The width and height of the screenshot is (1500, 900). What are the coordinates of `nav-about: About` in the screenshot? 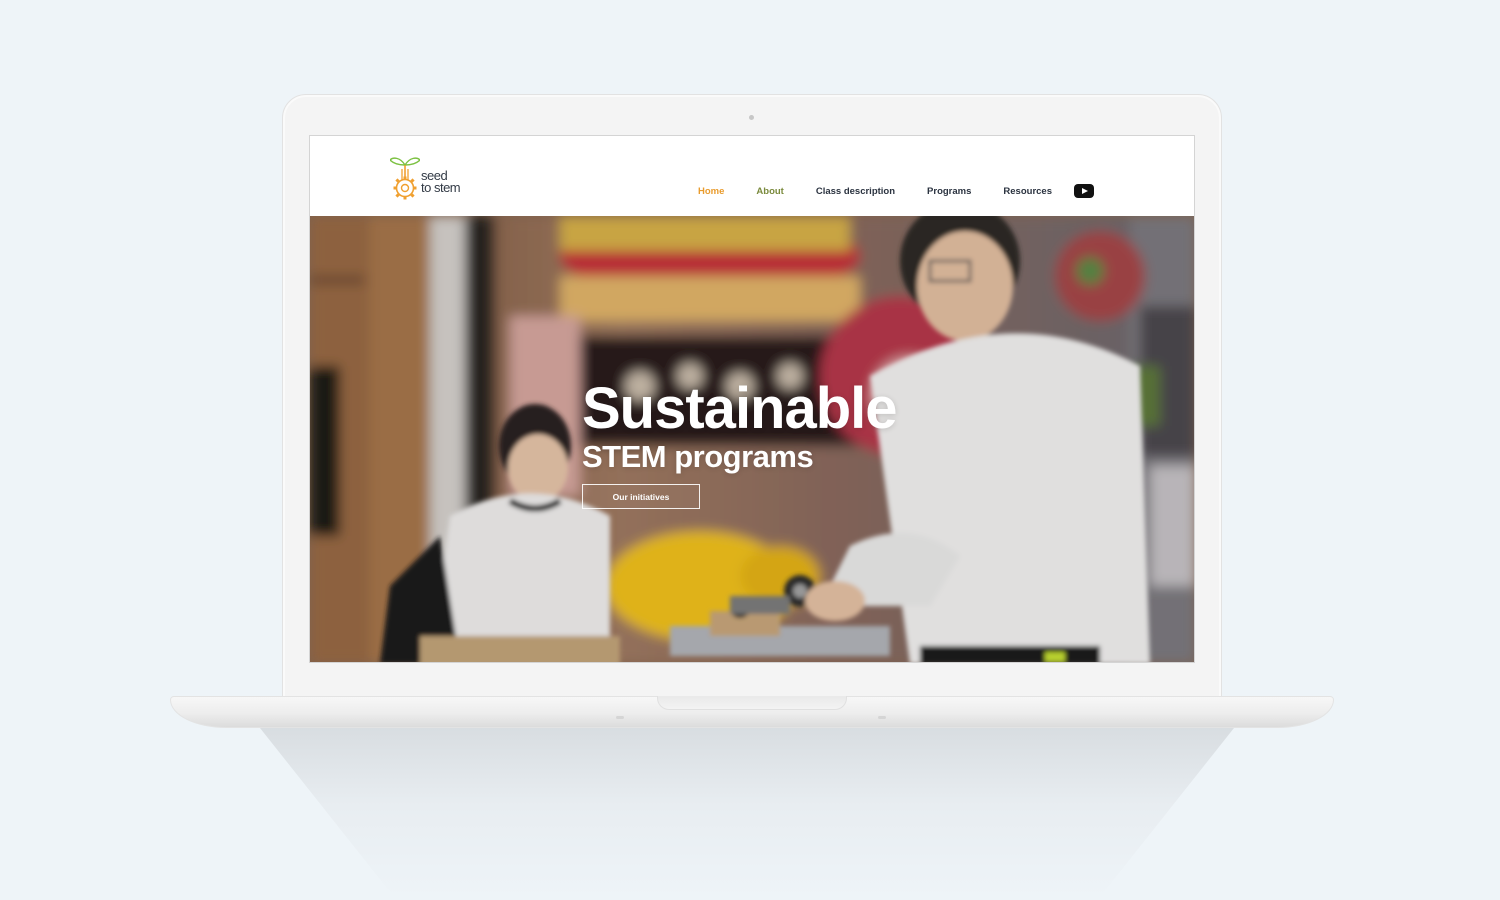 It's located at (769, 191).